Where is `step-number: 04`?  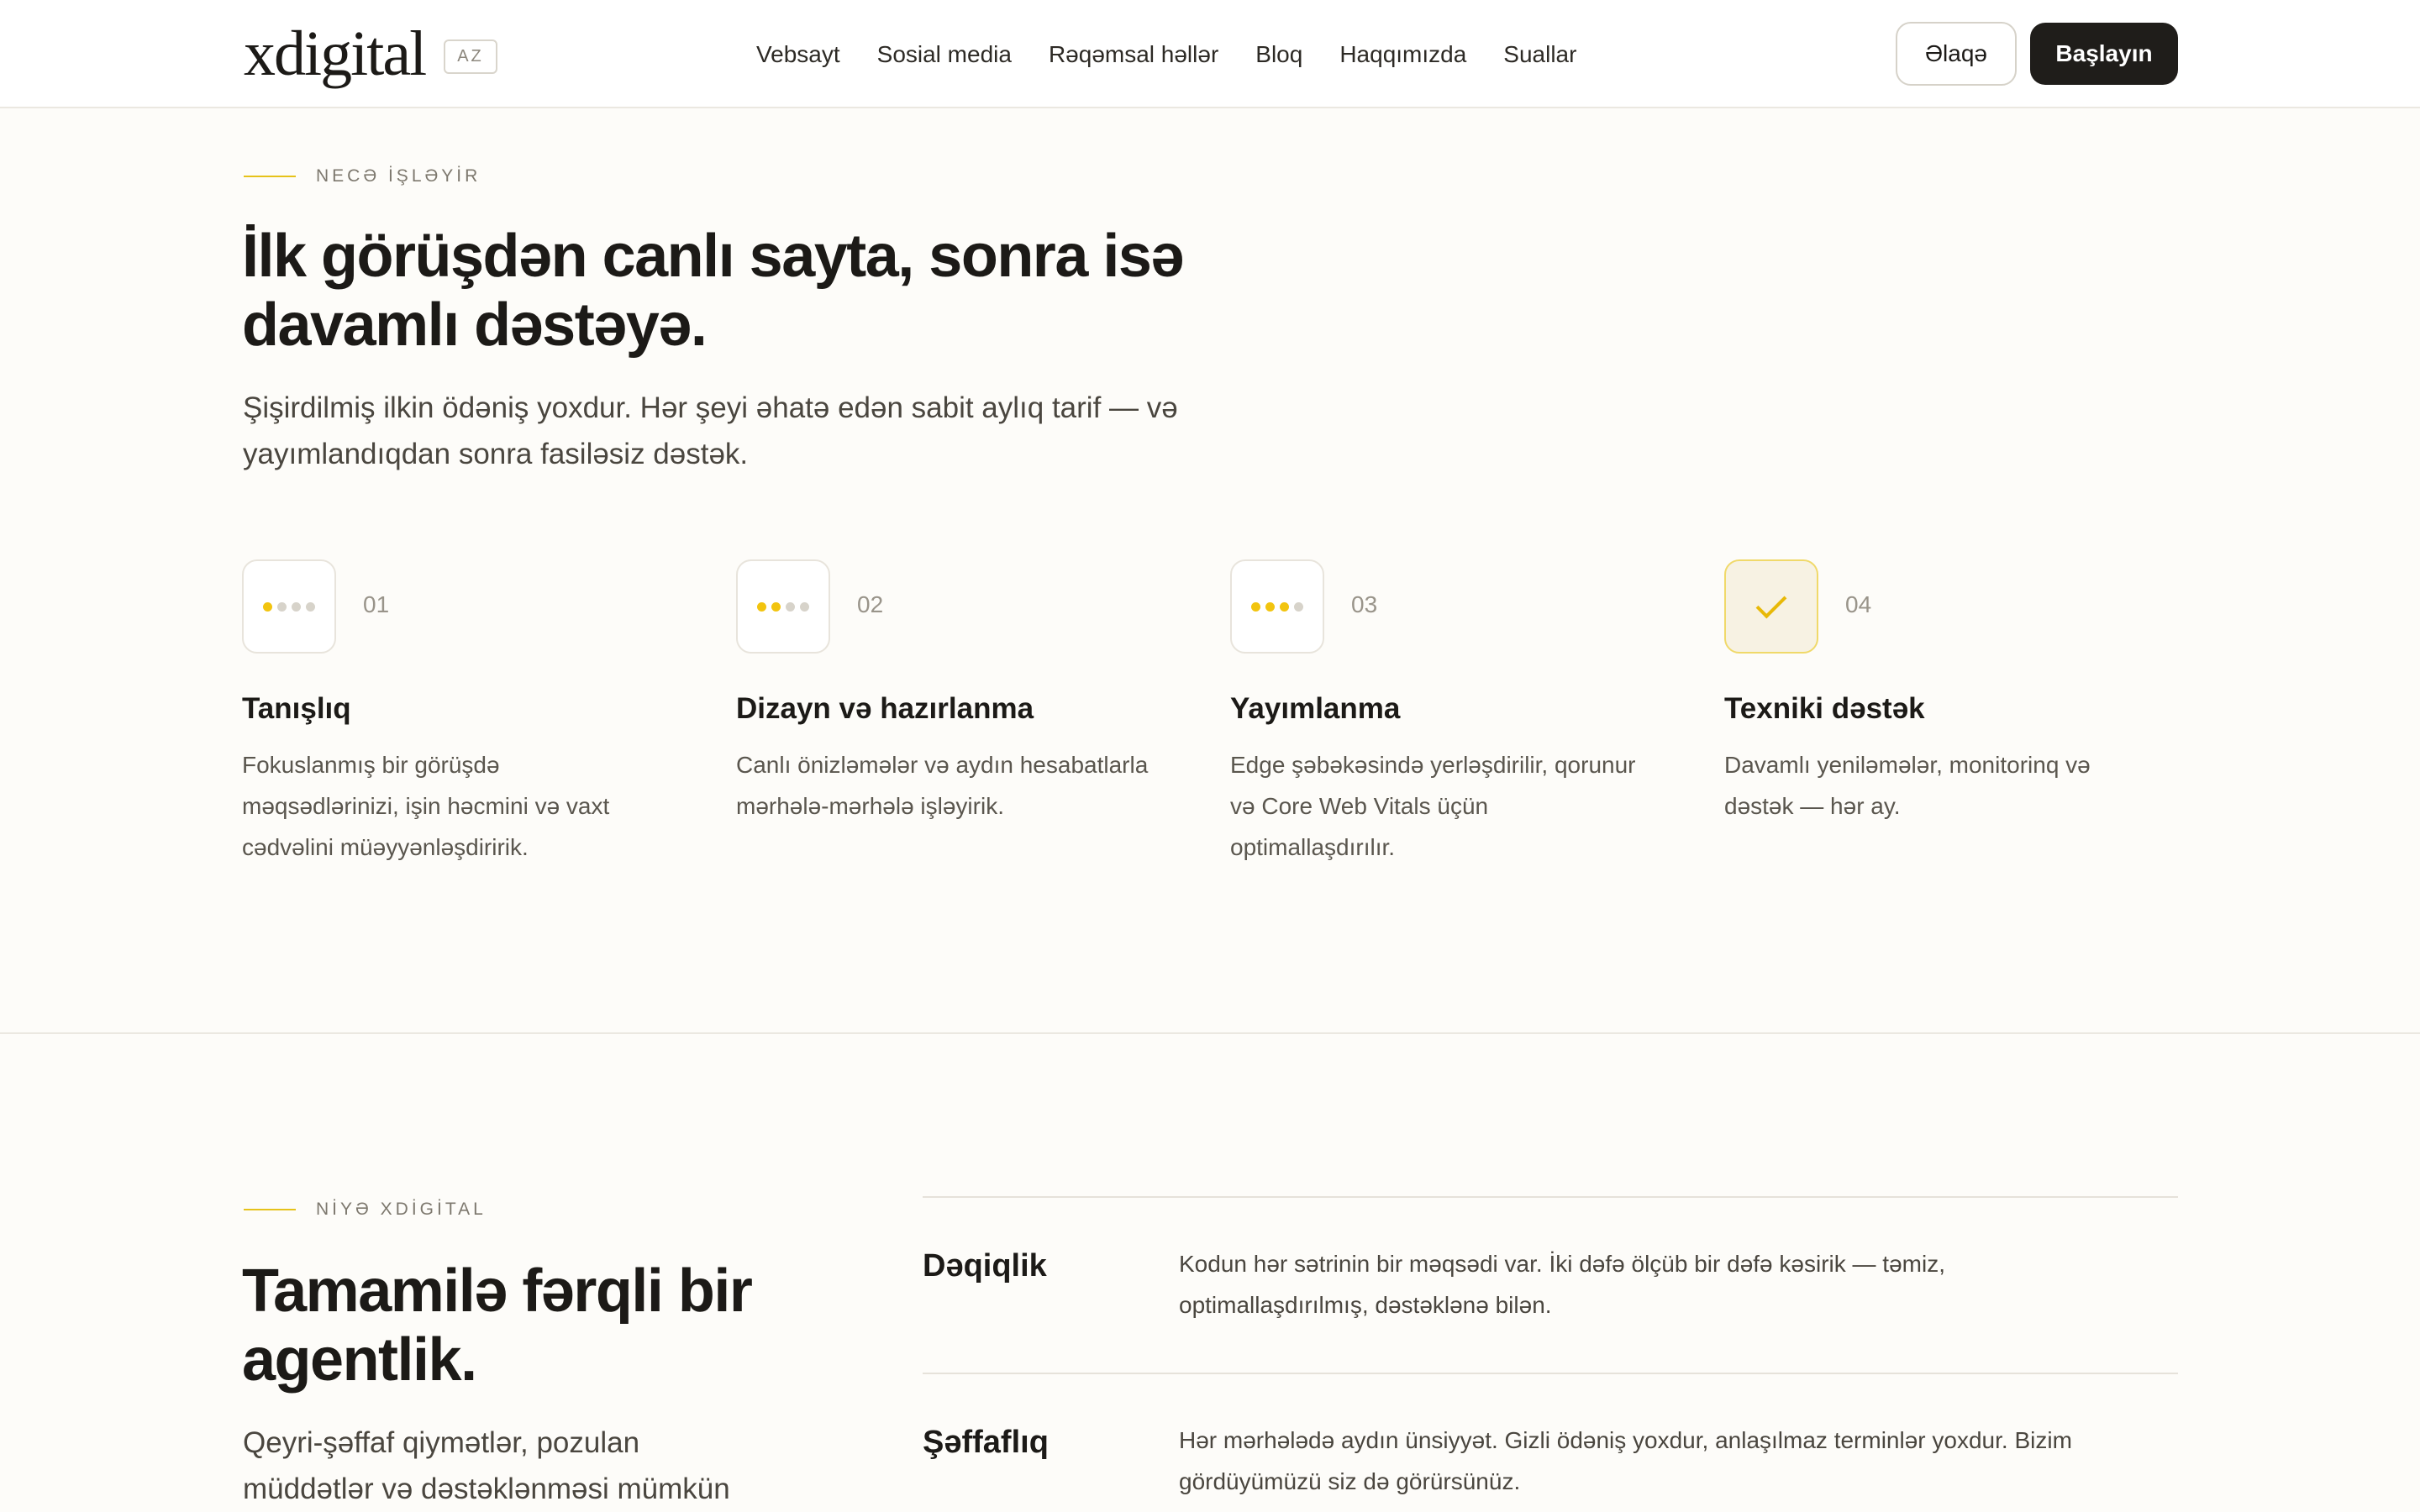
step-number: 04 is located at coordinates (1859, 604).